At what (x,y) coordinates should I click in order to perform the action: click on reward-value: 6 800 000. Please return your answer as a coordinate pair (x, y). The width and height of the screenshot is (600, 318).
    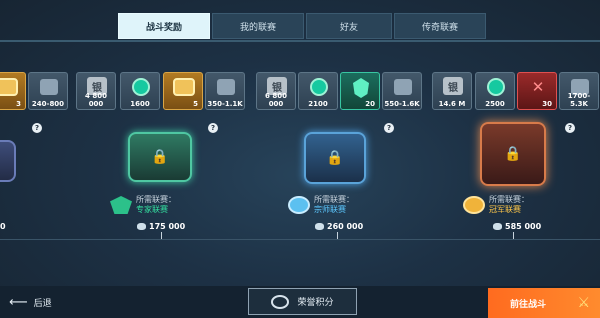
    Looking at the image, I should click on (276, 100).